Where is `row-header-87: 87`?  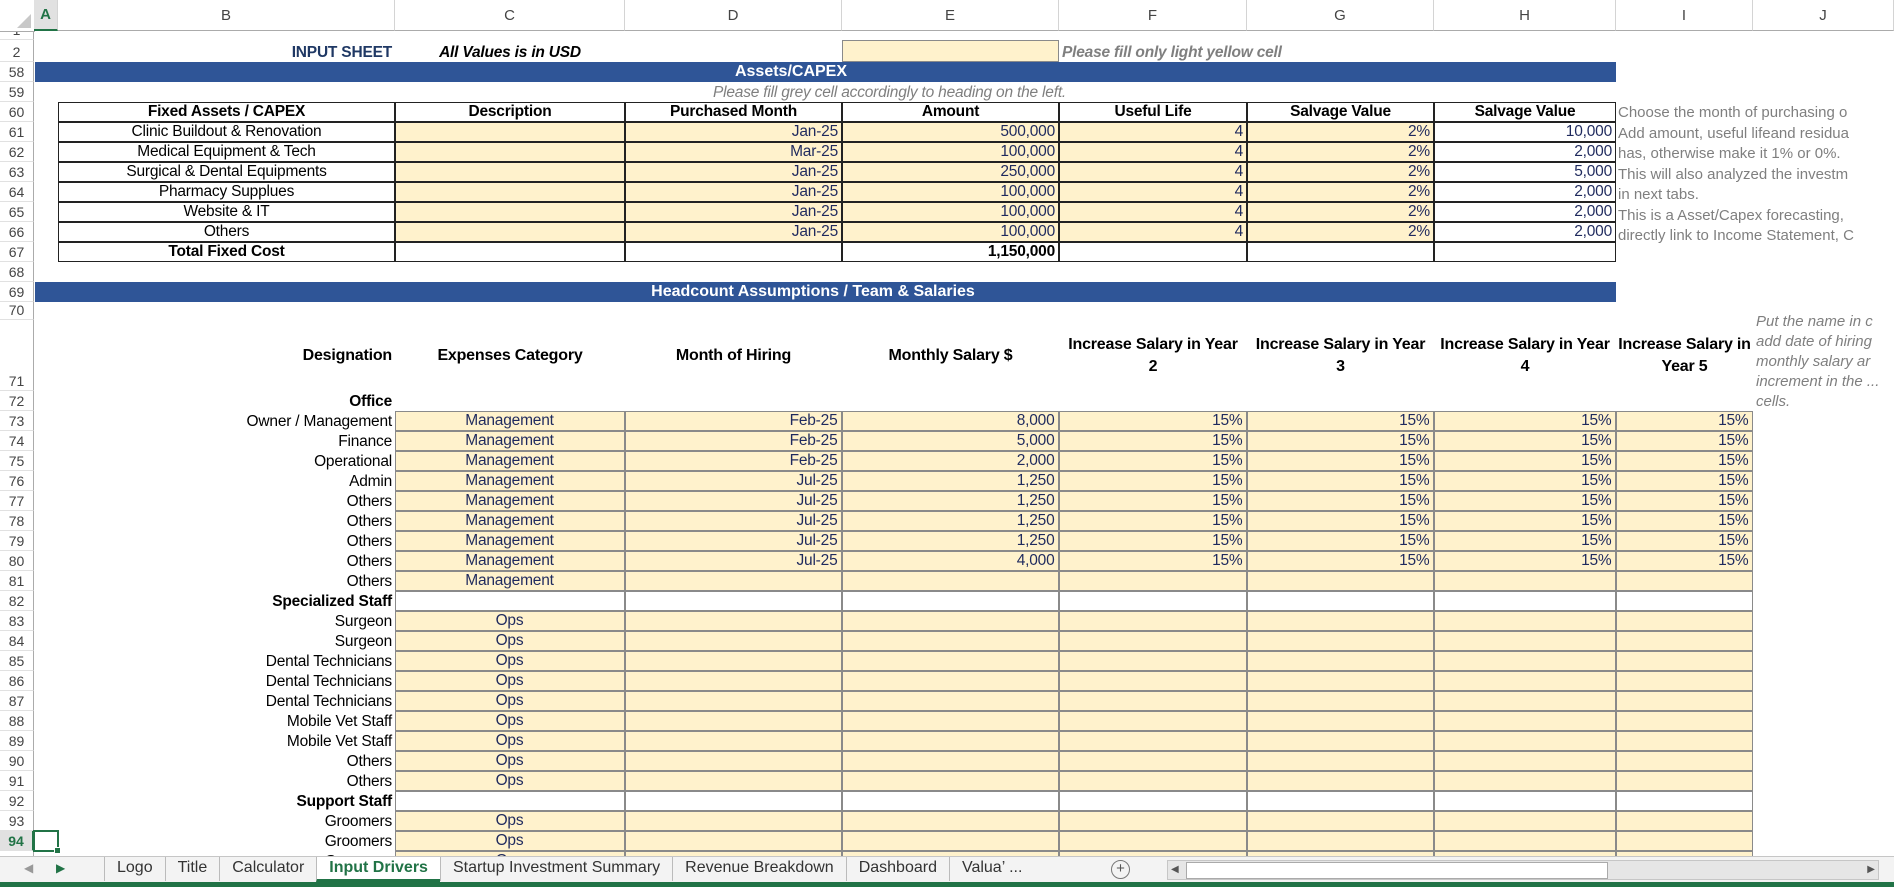 row-header-87: 87 is located at coordinates (17, 701).